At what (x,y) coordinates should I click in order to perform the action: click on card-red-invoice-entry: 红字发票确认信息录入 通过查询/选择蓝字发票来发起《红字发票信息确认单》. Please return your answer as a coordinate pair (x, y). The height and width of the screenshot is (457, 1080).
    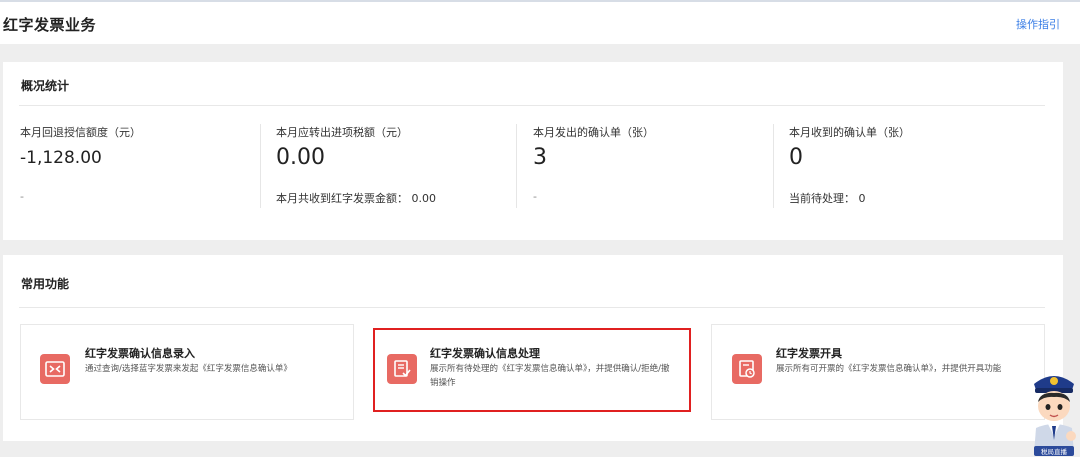
    Looking at the image, I should click on (187, 372).